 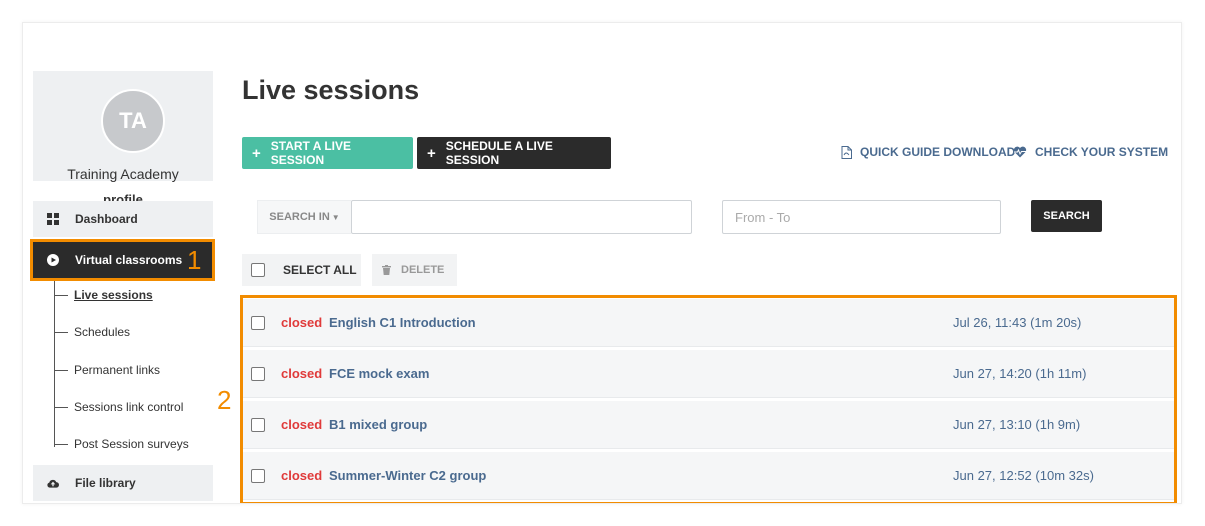 I want to click on sidebar-subitem-sessions-link-control: Sessions link control, so click(x=118, y=407).